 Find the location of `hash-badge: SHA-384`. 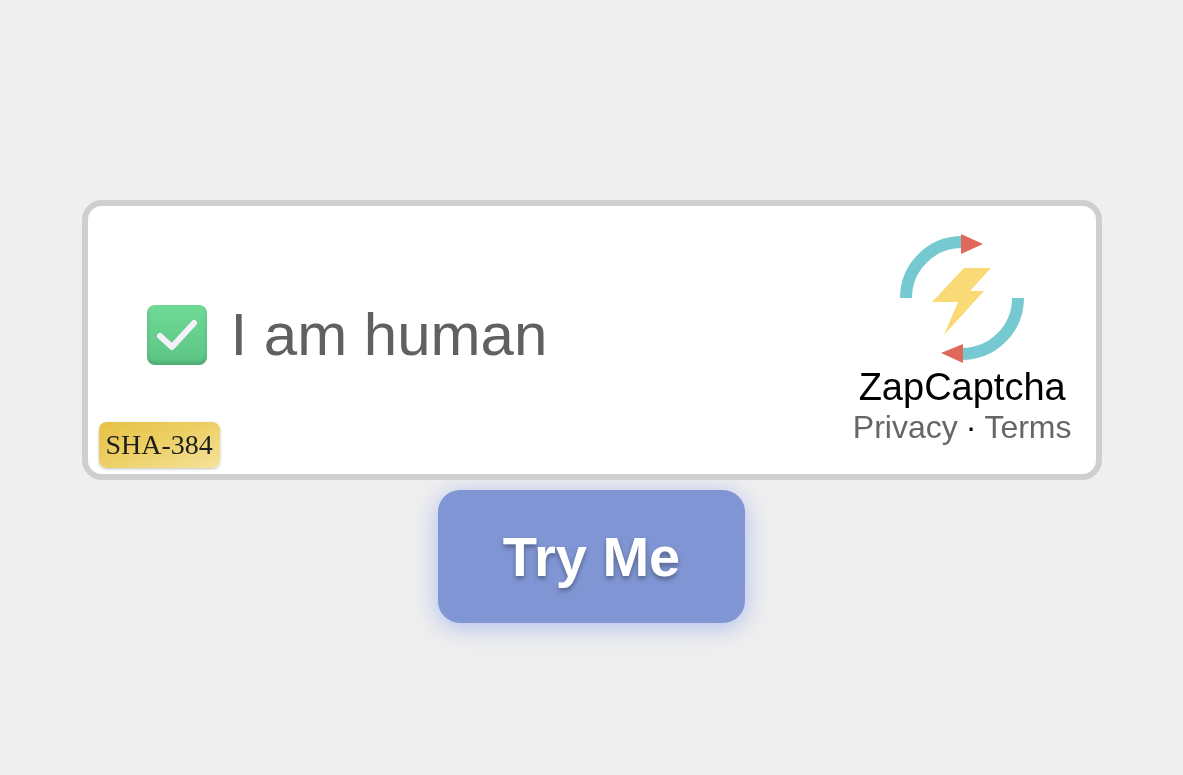

hash-badge: SHA-384 is located at coordinates (159, 445).